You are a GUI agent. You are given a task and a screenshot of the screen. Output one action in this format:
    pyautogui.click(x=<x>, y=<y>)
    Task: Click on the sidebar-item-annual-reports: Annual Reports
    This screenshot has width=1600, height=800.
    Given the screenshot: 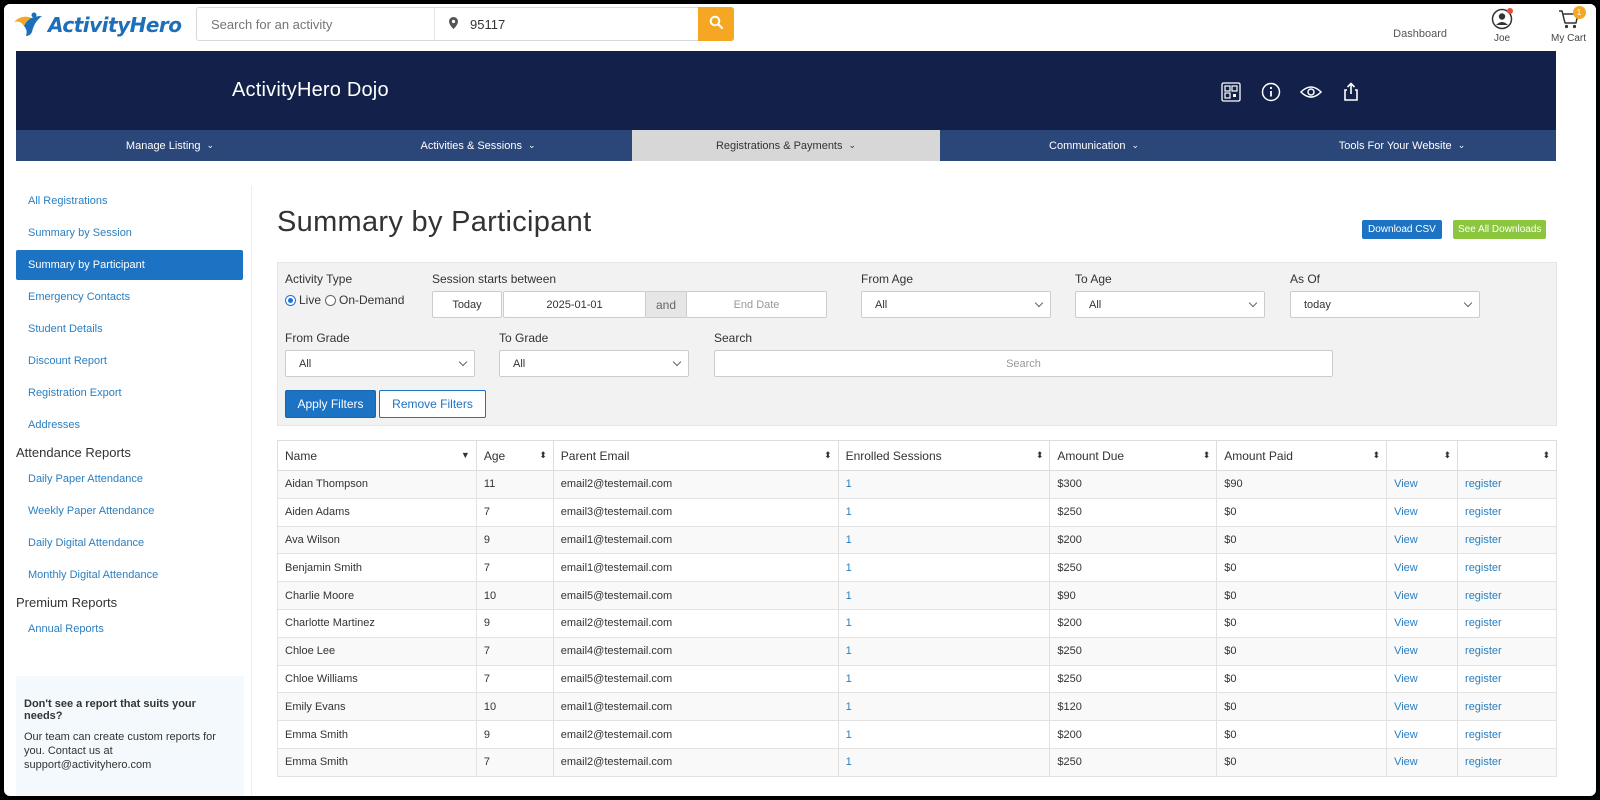 What is the action you would take?
    pyautogui.click(x=133, y=629)
    